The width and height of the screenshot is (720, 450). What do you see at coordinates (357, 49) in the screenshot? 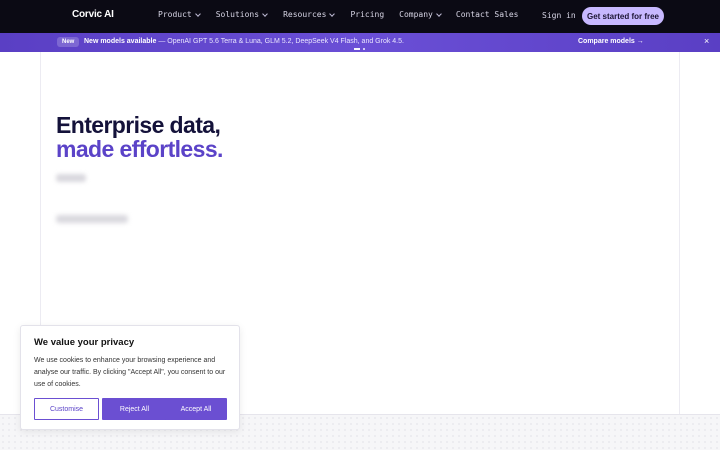
I see `carousel-dot-active` at bounding box center [357, 49].